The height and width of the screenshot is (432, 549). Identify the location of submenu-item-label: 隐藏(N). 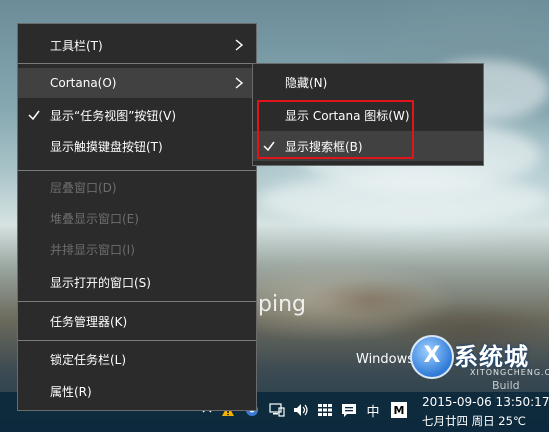
(306, 82).